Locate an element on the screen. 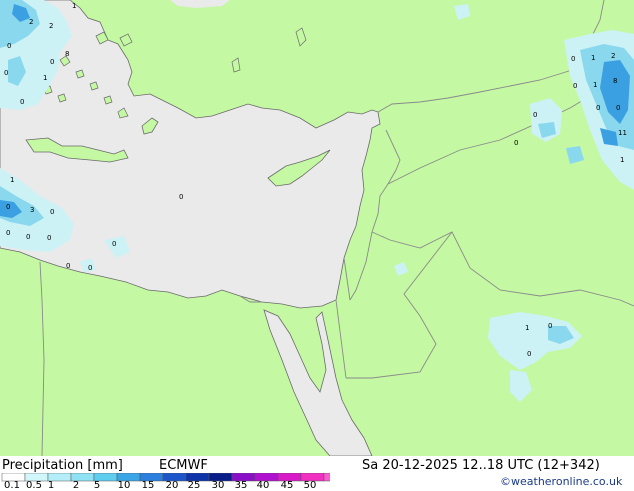  copyright-text: ©weatheronline.co.uk is located at coordinates (561, 481).